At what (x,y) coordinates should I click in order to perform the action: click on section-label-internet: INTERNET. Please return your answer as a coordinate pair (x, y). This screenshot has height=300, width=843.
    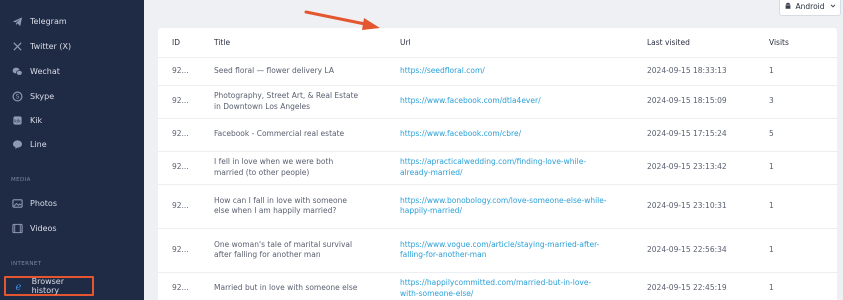
    Looking at the image, I should click on (26, 264).